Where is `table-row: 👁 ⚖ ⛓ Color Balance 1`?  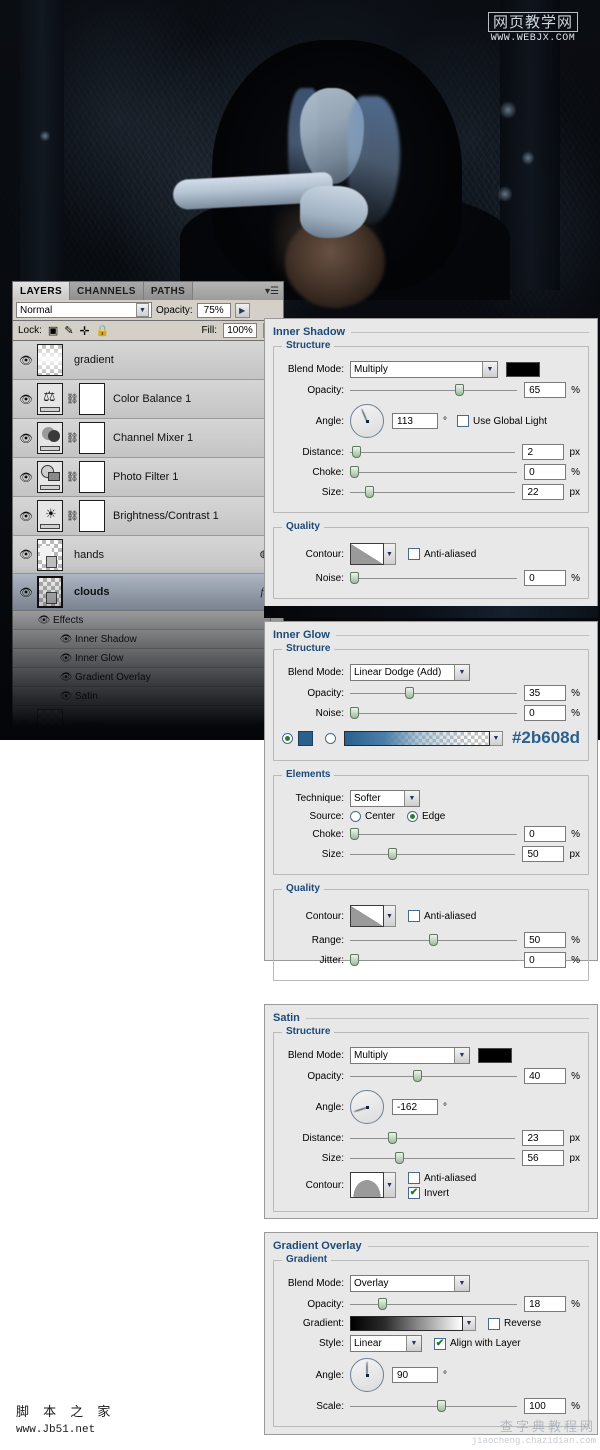
table-row: 👁 ⚖ ⛓ Color Balance 1 is located at coordinates (148, 399).